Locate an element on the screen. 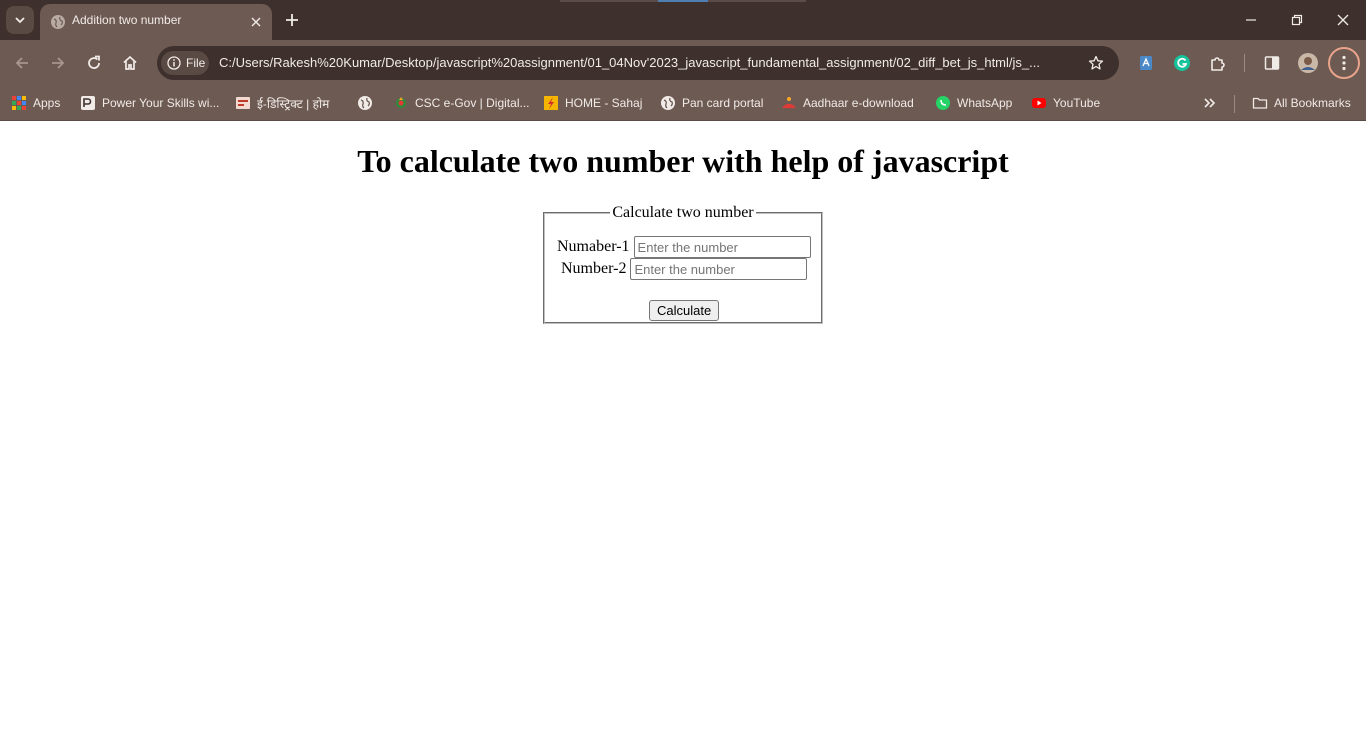  minimize-button is located at coordinates (1251, 20).